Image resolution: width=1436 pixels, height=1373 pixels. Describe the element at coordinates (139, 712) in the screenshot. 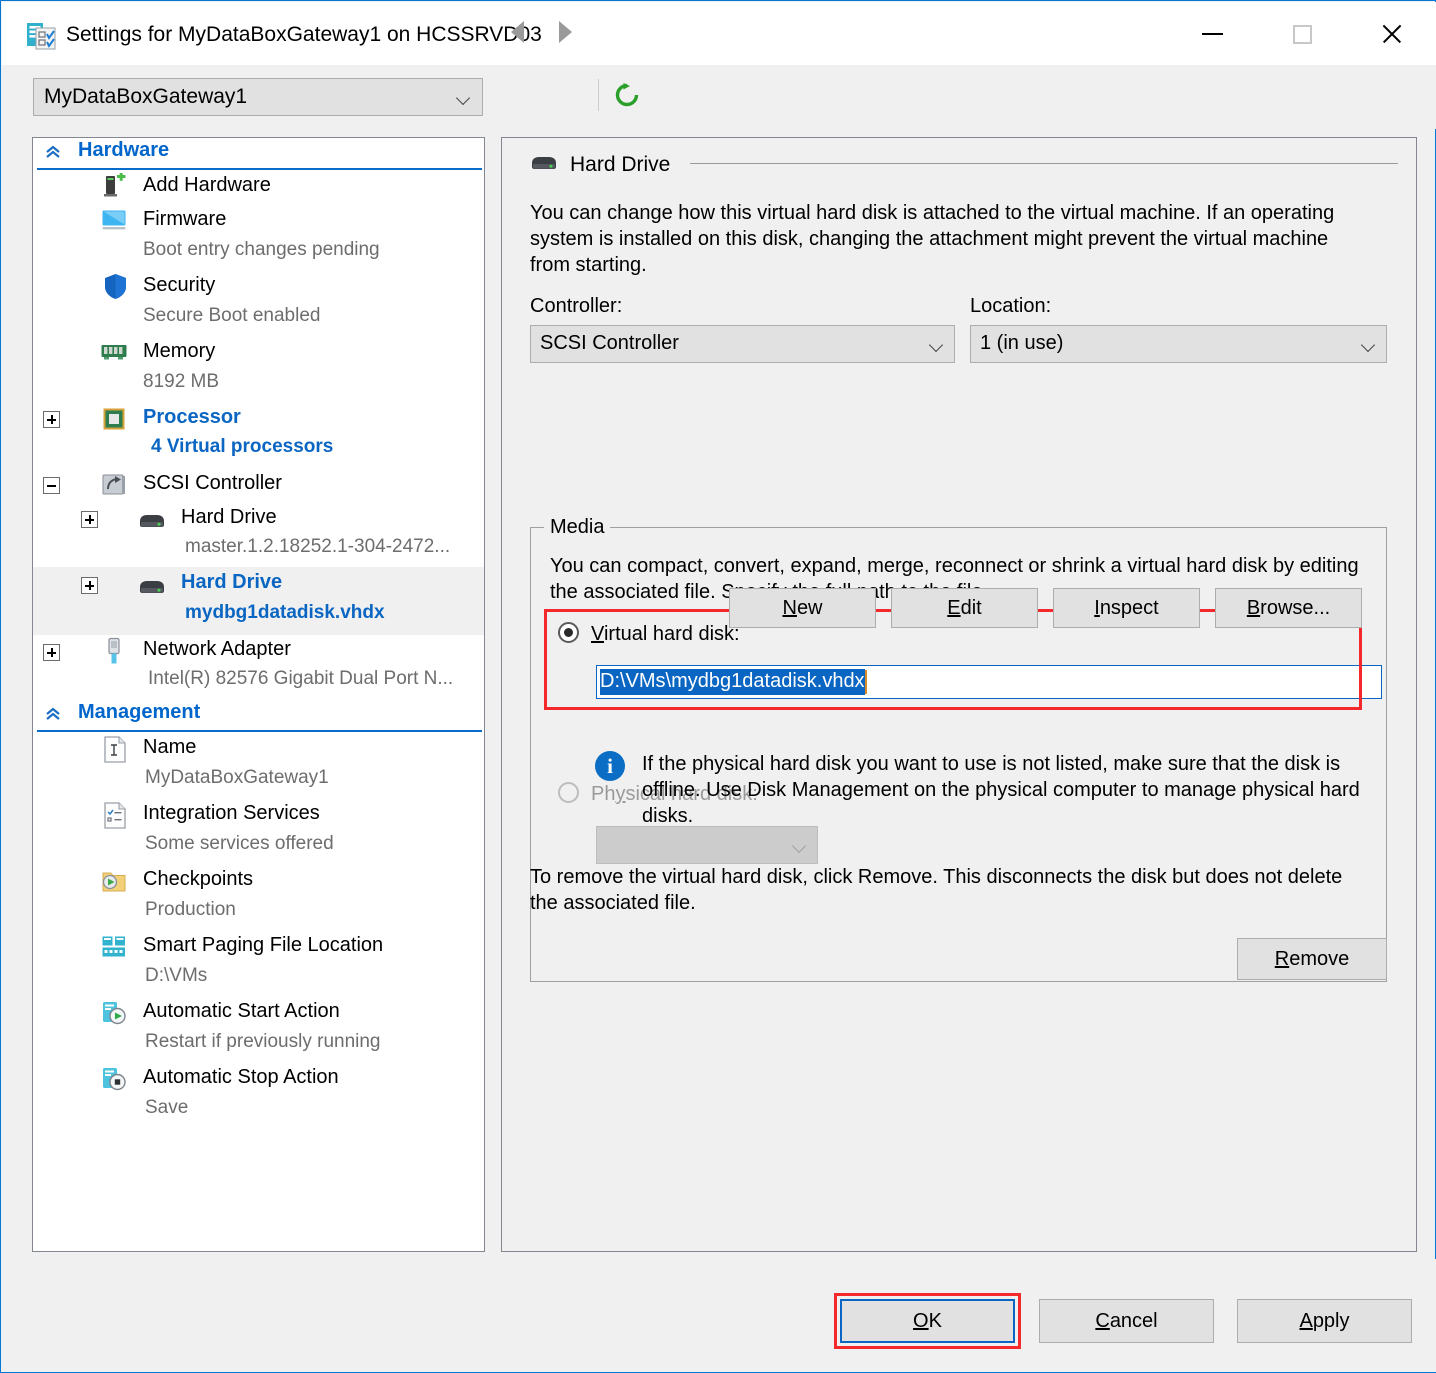

I see `section-label: Management` at that location.